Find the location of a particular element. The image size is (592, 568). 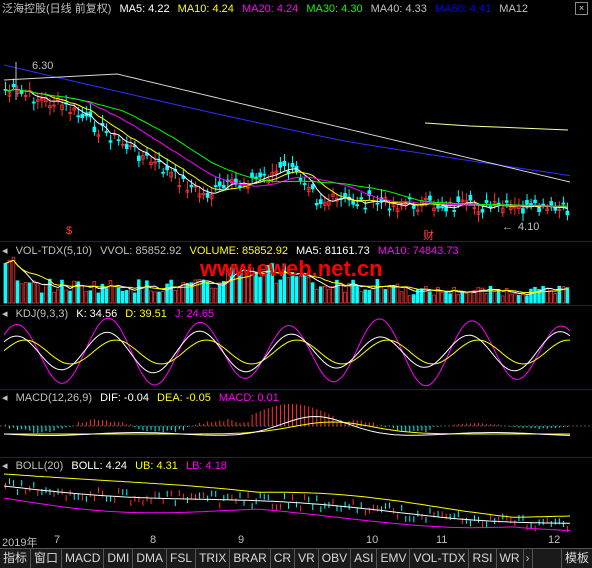

tab-trix: TRIX is located at coordinates (213, 558).